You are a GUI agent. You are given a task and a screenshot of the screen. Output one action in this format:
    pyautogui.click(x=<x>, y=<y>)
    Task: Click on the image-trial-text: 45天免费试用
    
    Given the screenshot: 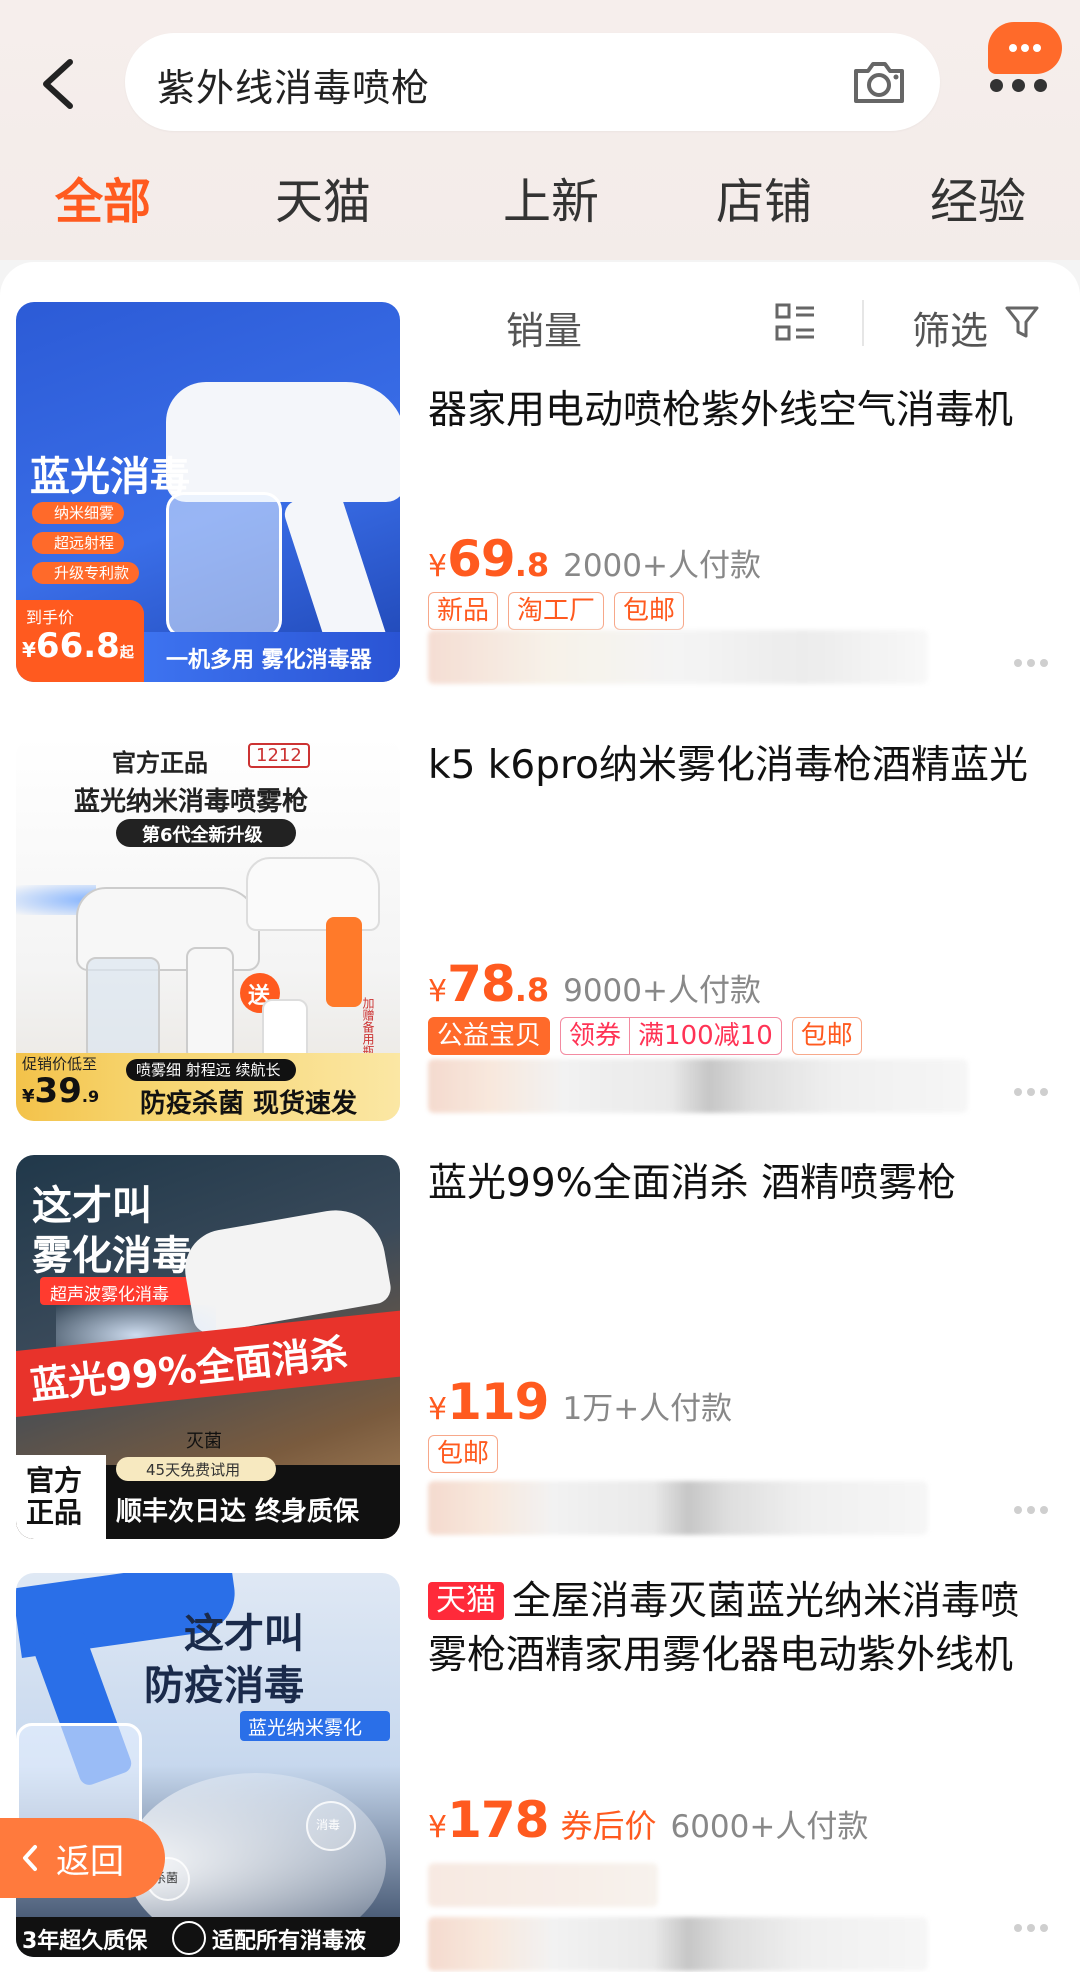 What is the action you would take?
    pyautogui.click(x=193, y=1470)
    